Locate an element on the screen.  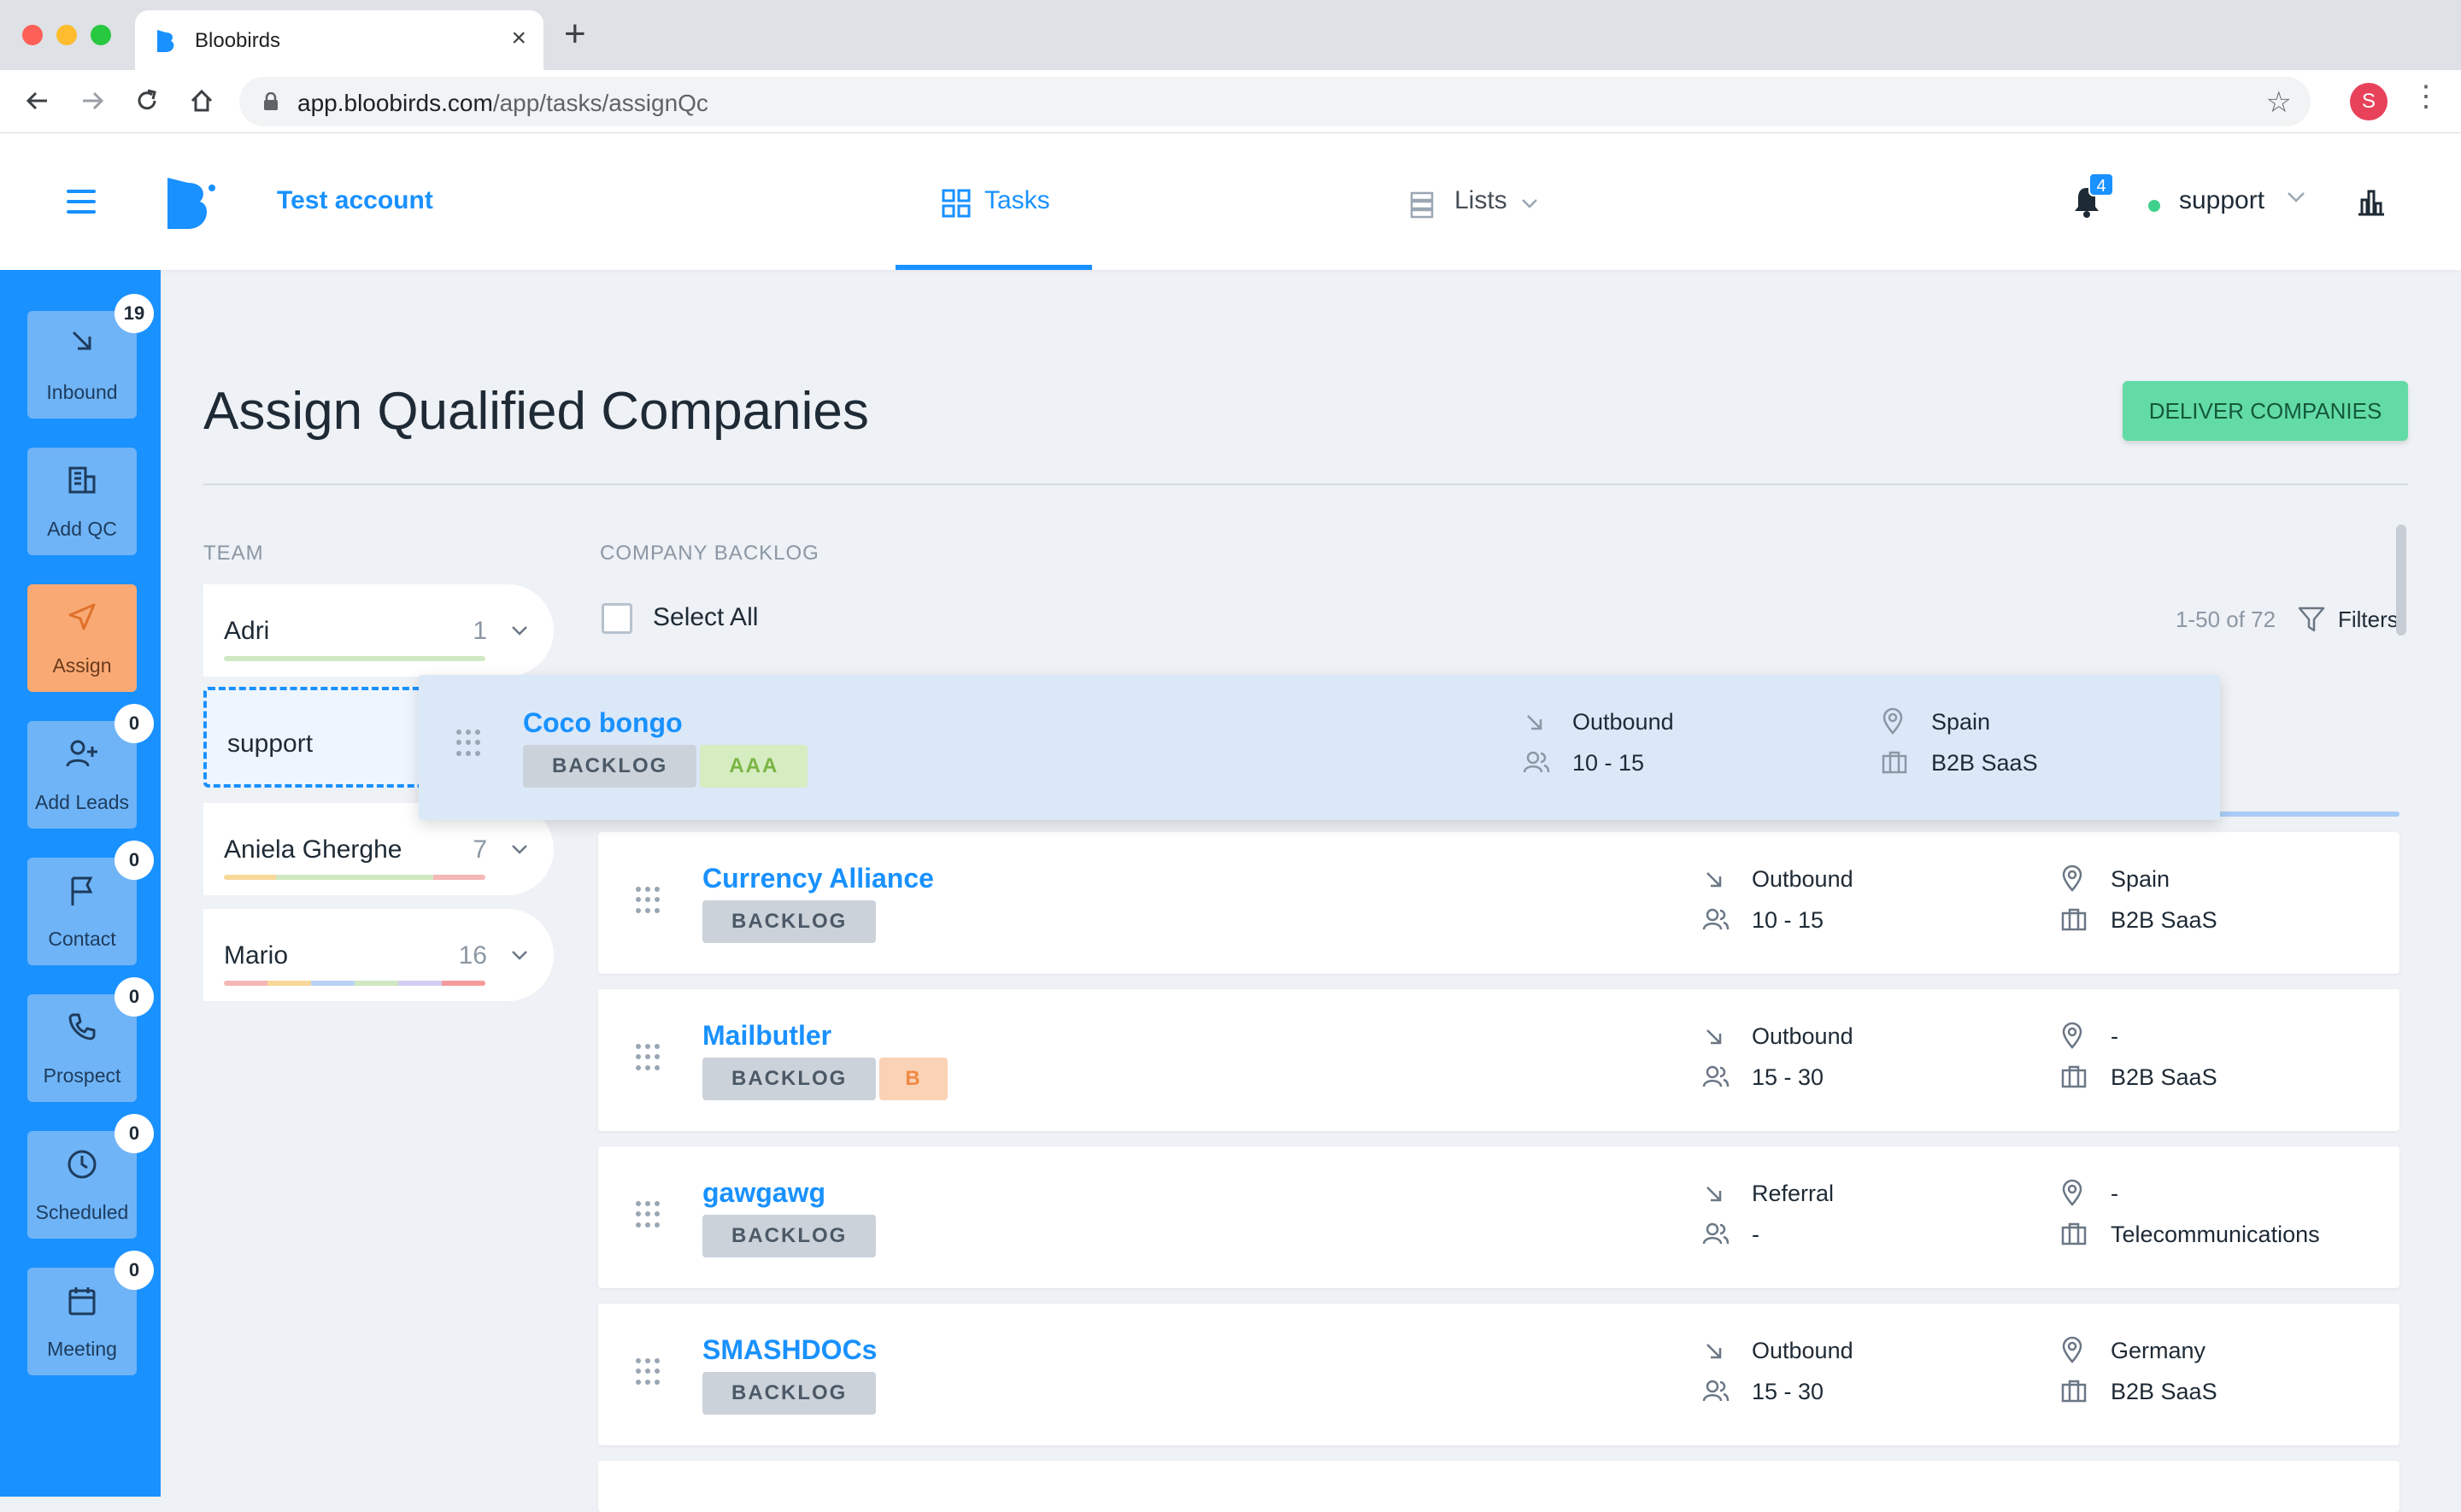
grid-icon is located at coordinates (957, 203).